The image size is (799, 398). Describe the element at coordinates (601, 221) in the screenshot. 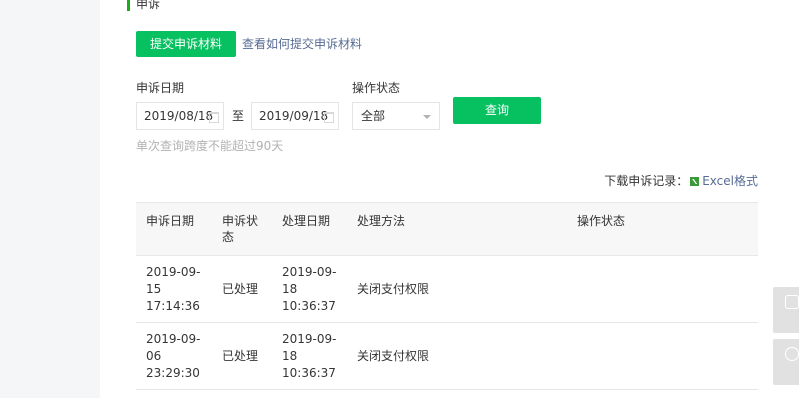

I see `header-op-status: 操作状态` at that location.